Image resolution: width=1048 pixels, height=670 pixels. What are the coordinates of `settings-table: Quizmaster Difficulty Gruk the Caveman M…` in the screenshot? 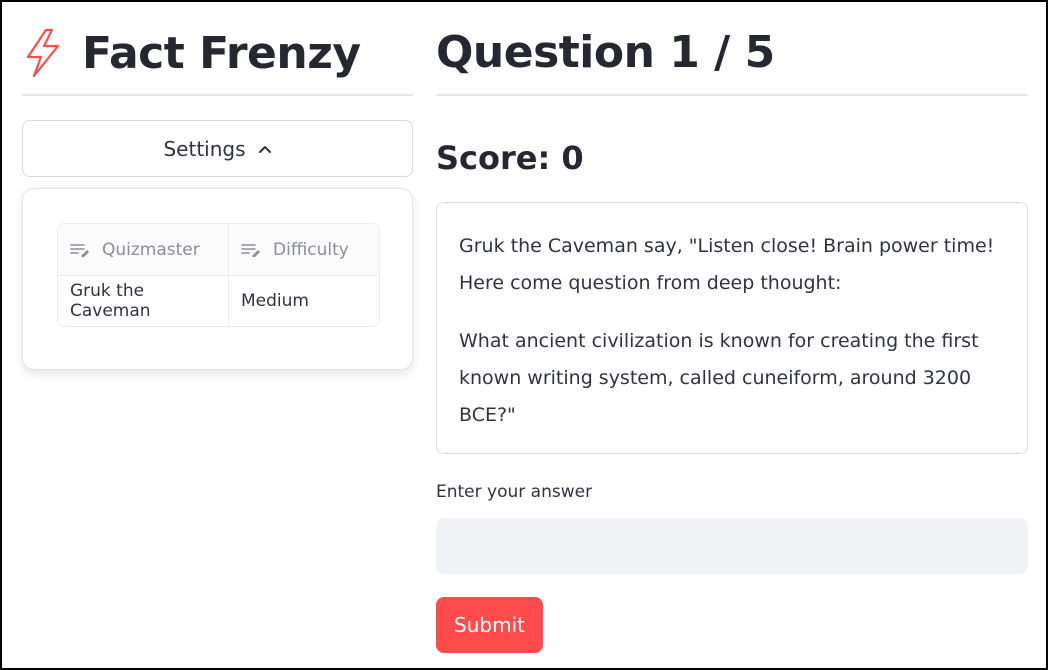 It's located at (218, 275).